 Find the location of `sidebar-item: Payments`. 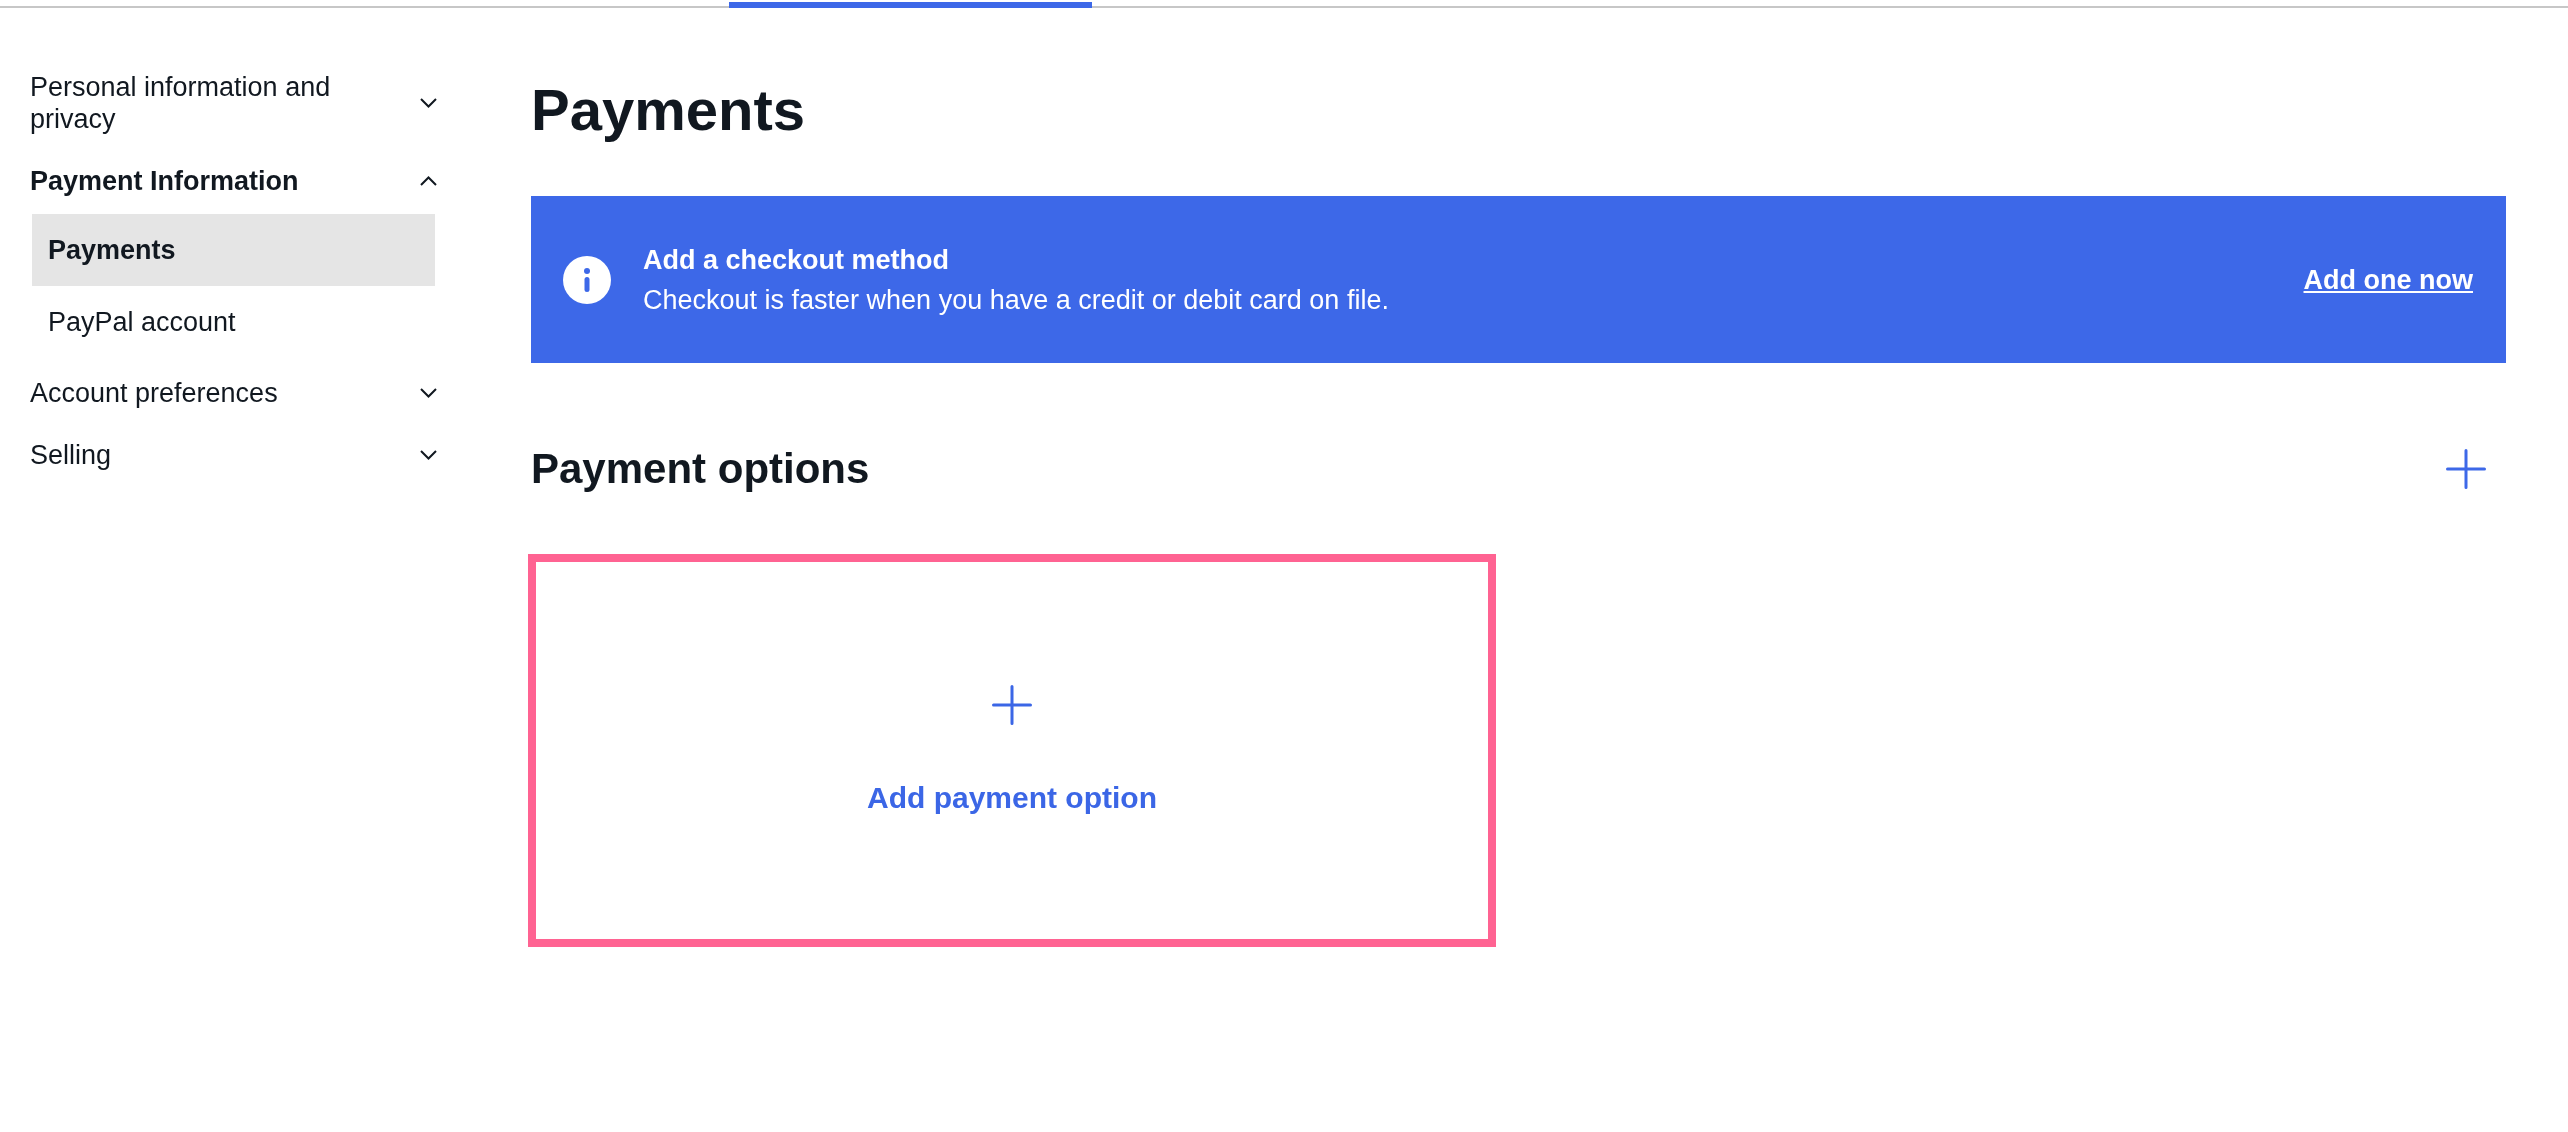

sidebar-item: Payments is located at coordinates (233, 250).